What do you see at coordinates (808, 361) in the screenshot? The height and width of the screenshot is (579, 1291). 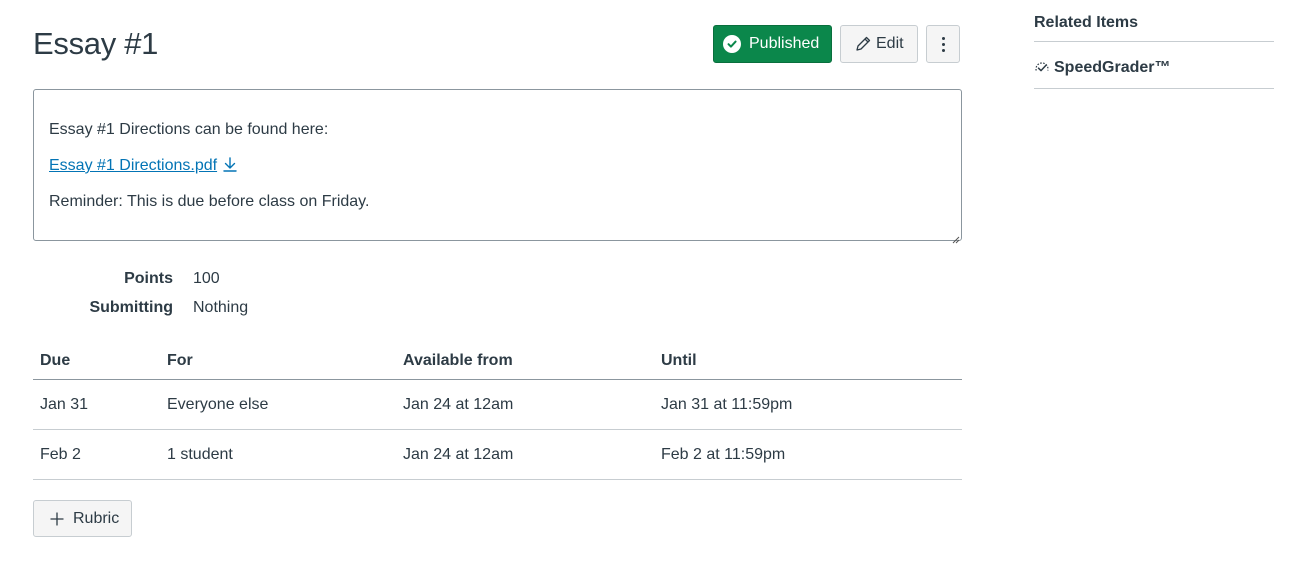 I see `column-header-until: Until` at bounding box center [808, 361].